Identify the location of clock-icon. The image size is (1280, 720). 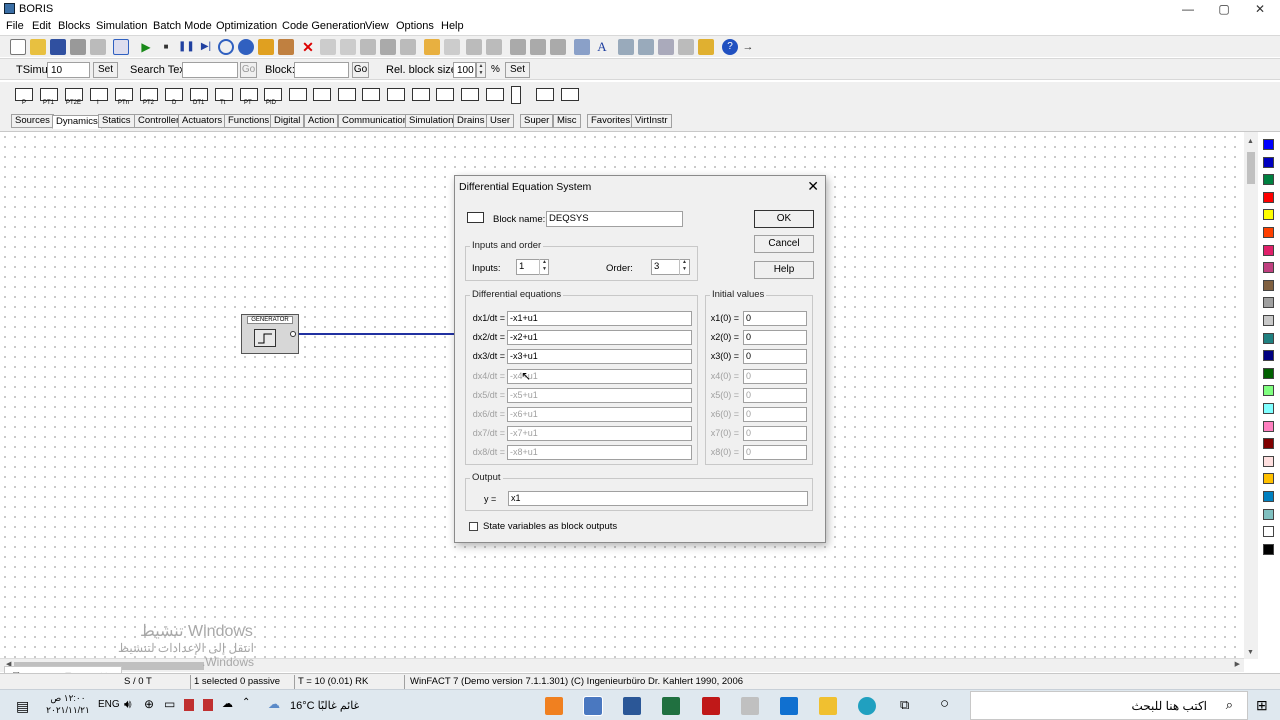
(246, 47).